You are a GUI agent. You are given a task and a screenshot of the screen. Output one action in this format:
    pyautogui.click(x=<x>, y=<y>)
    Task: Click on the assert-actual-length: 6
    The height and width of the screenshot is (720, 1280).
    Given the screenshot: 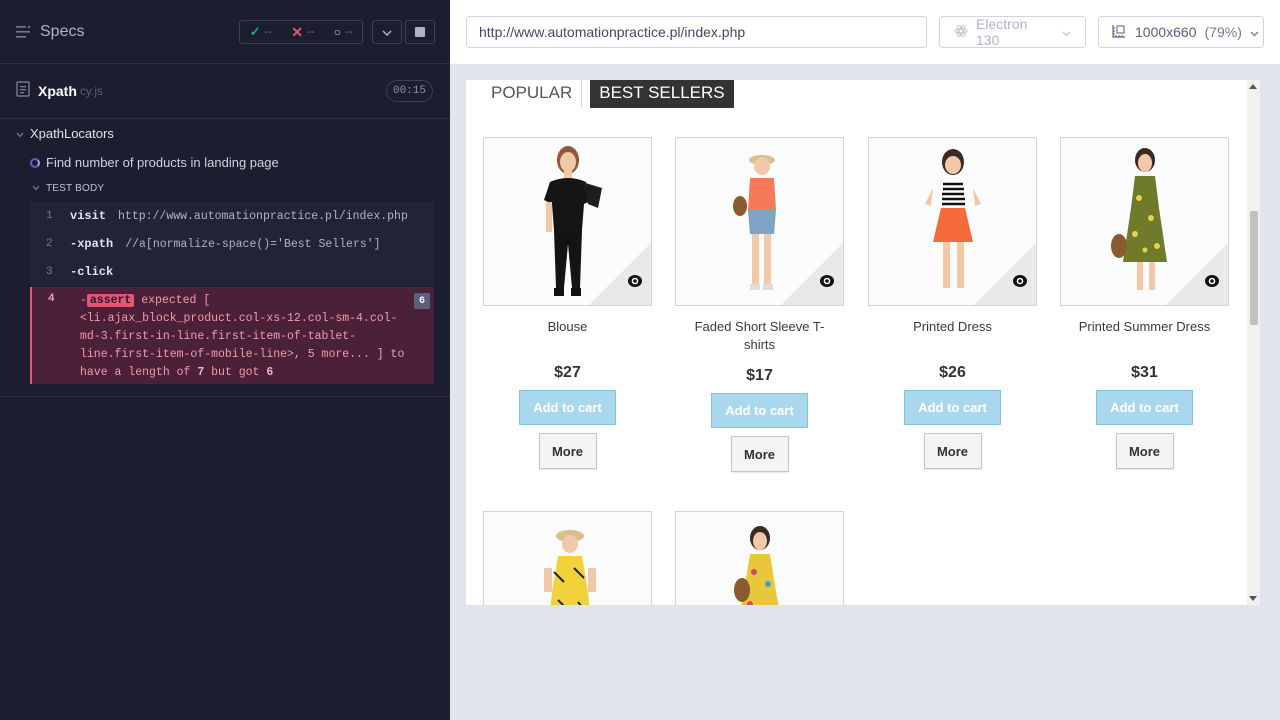 What is the action you would take?
    pyautogui.click(x=270, y=372)
    